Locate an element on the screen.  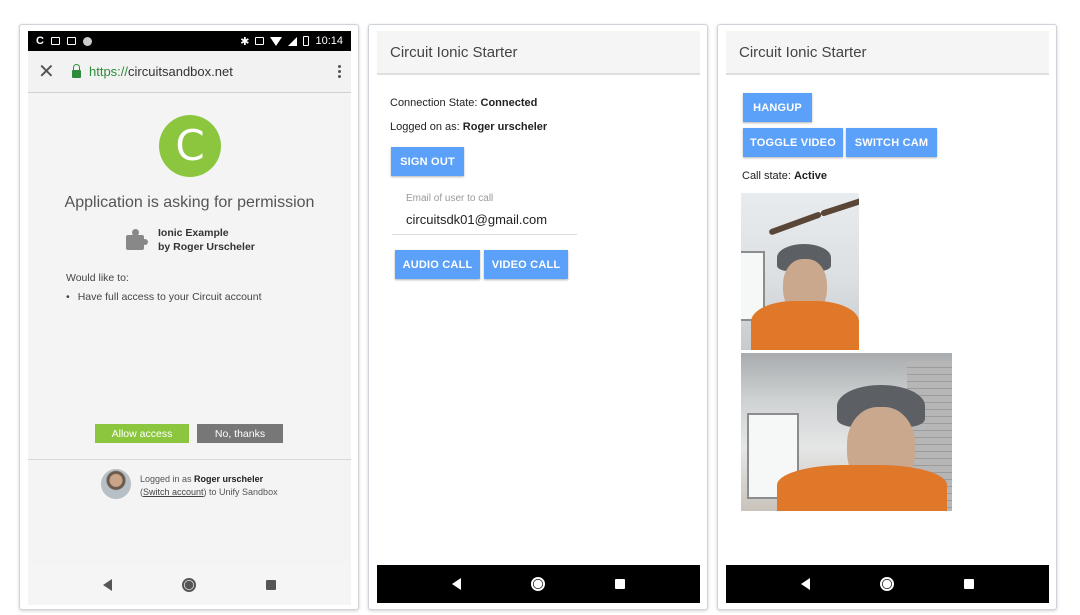
close-tab-icon: ✕ is located at coordinates (51, 71).